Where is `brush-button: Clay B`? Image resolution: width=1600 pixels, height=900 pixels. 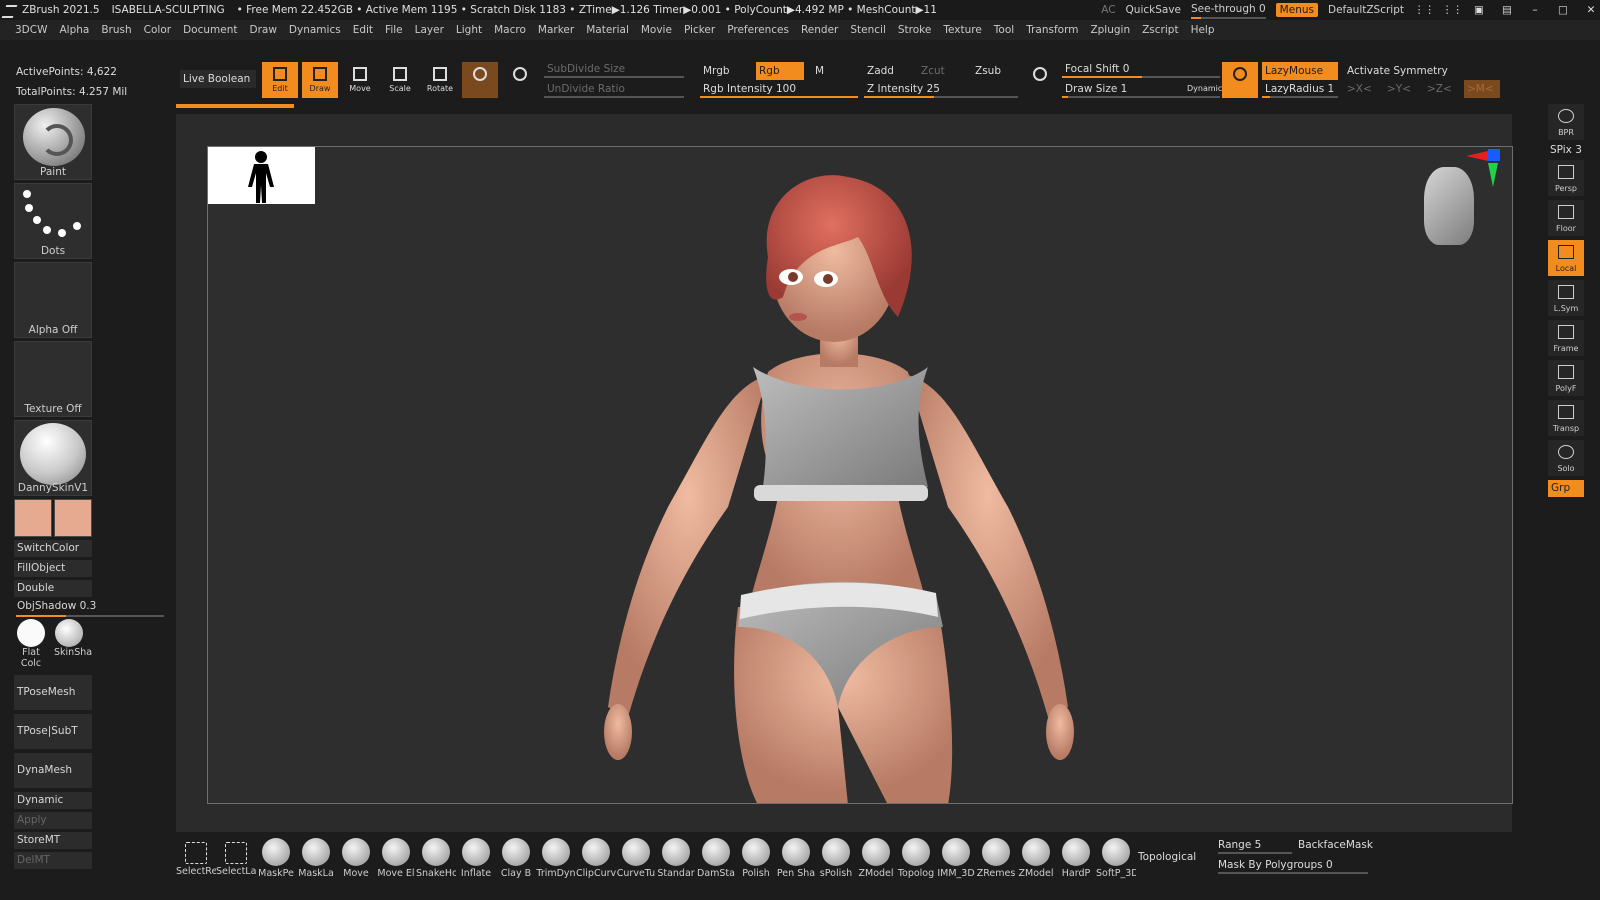
brush-button: Clay B is located at coordinates (516, 861).